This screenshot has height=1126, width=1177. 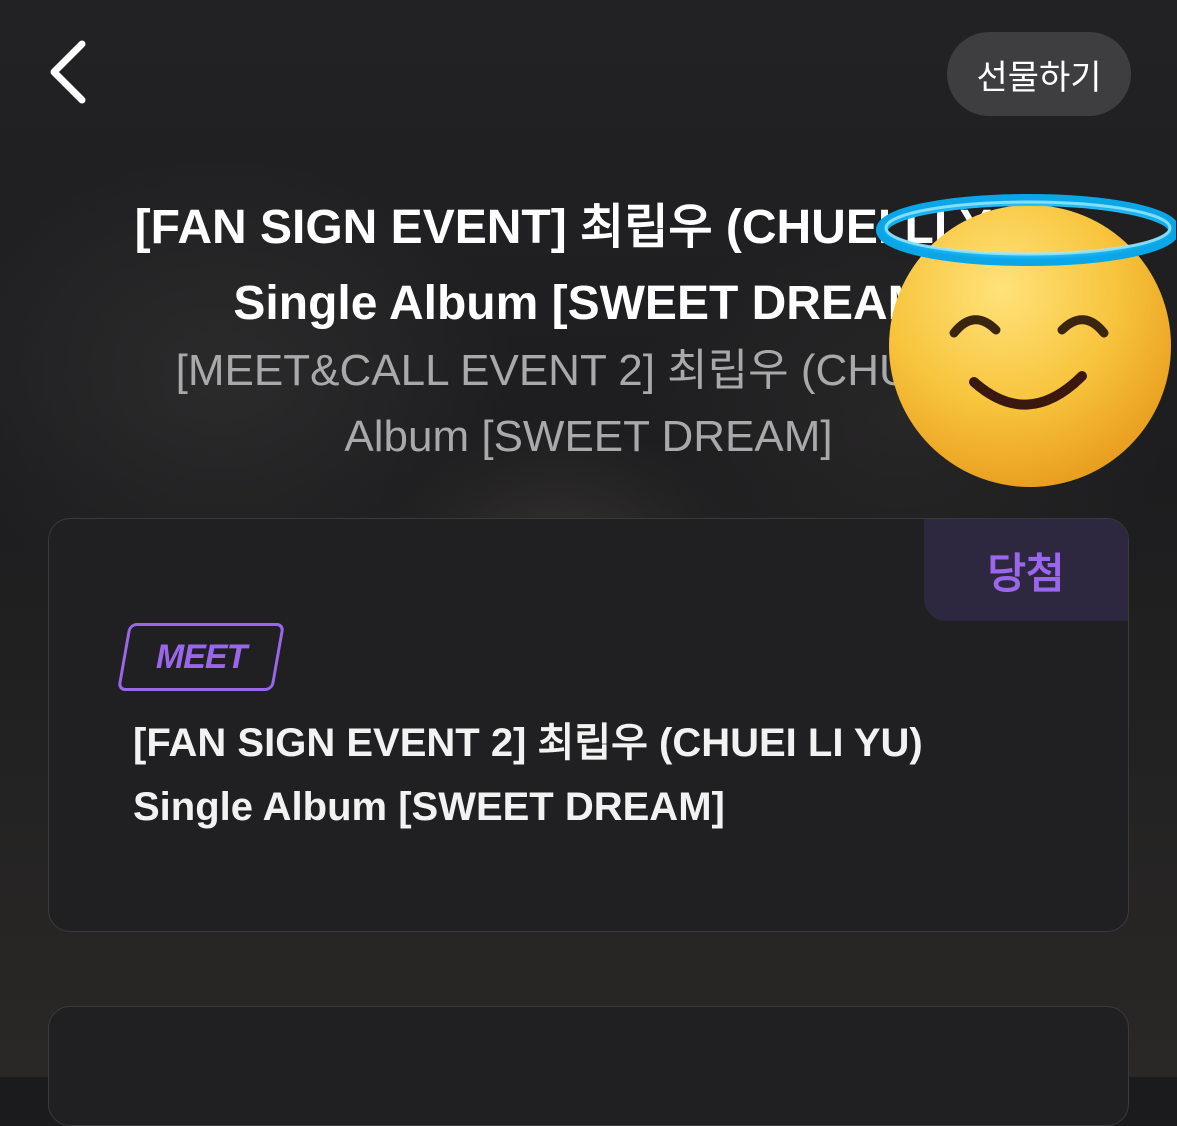 I want to click on smiling-face-with-halo-icon, so click(x=1026, y=340).